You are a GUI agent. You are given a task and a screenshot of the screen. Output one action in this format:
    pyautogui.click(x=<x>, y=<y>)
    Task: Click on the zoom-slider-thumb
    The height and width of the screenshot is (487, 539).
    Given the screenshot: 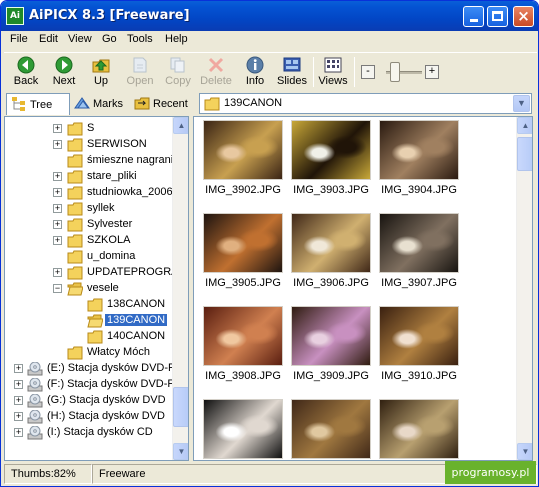 What is the action you would take?
    pyautogui.click(x=395, y=72)
    